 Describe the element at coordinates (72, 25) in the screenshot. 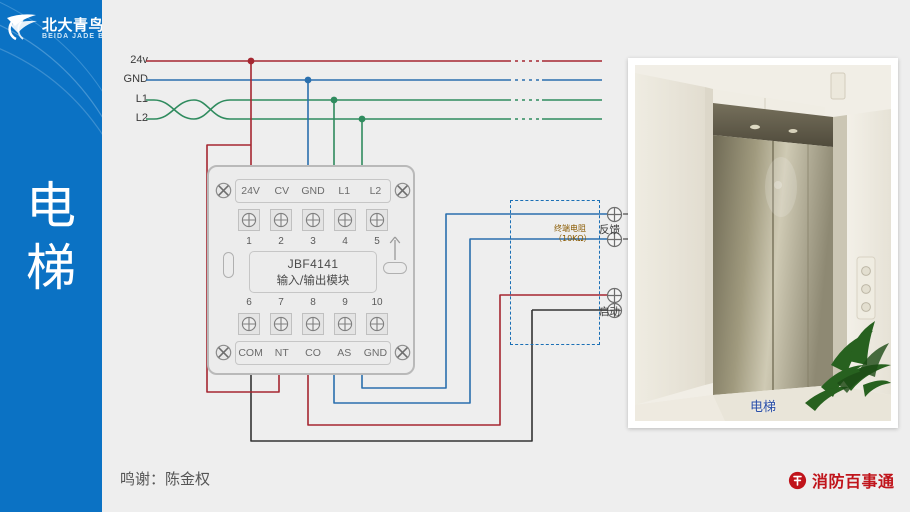

I see `logo-text-cn: 北大青鸟` at that location.